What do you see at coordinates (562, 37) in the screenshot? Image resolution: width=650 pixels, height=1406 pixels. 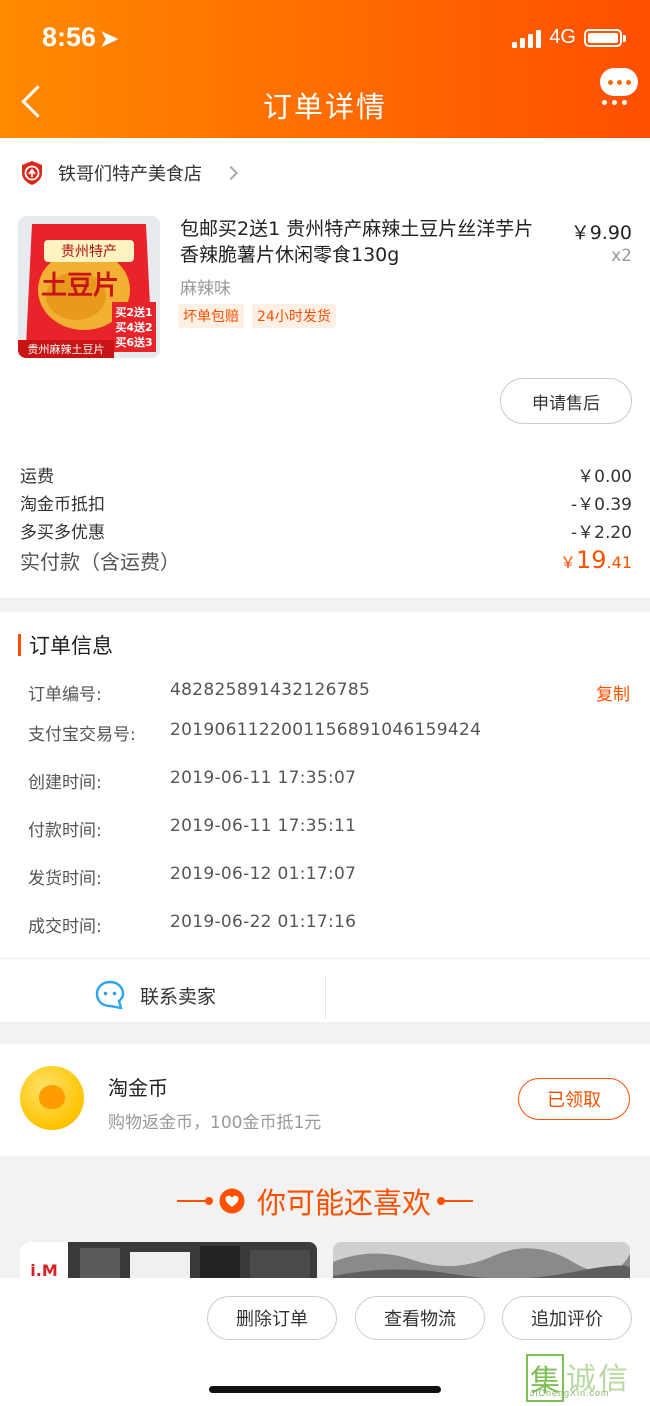 I see `network-label: 4G` at bounding box center [562, 37].